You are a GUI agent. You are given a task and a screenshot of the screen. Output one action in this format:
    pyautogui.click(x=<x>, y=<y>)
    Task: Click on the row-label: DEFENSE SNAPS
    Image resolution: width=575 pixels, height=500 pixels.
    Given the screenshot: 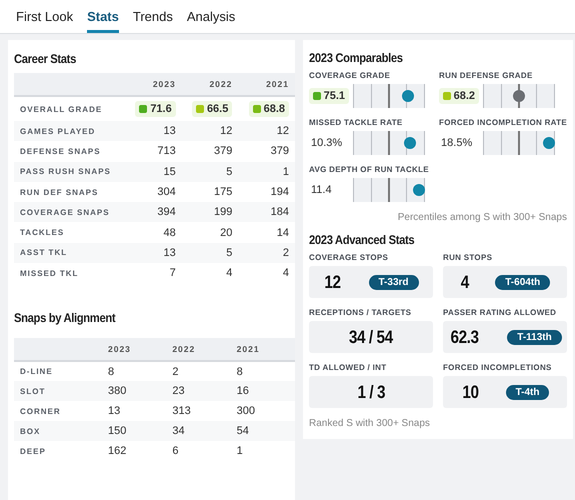 What is the action you would take?
    pyautogui.click(x=60, y=152)
    